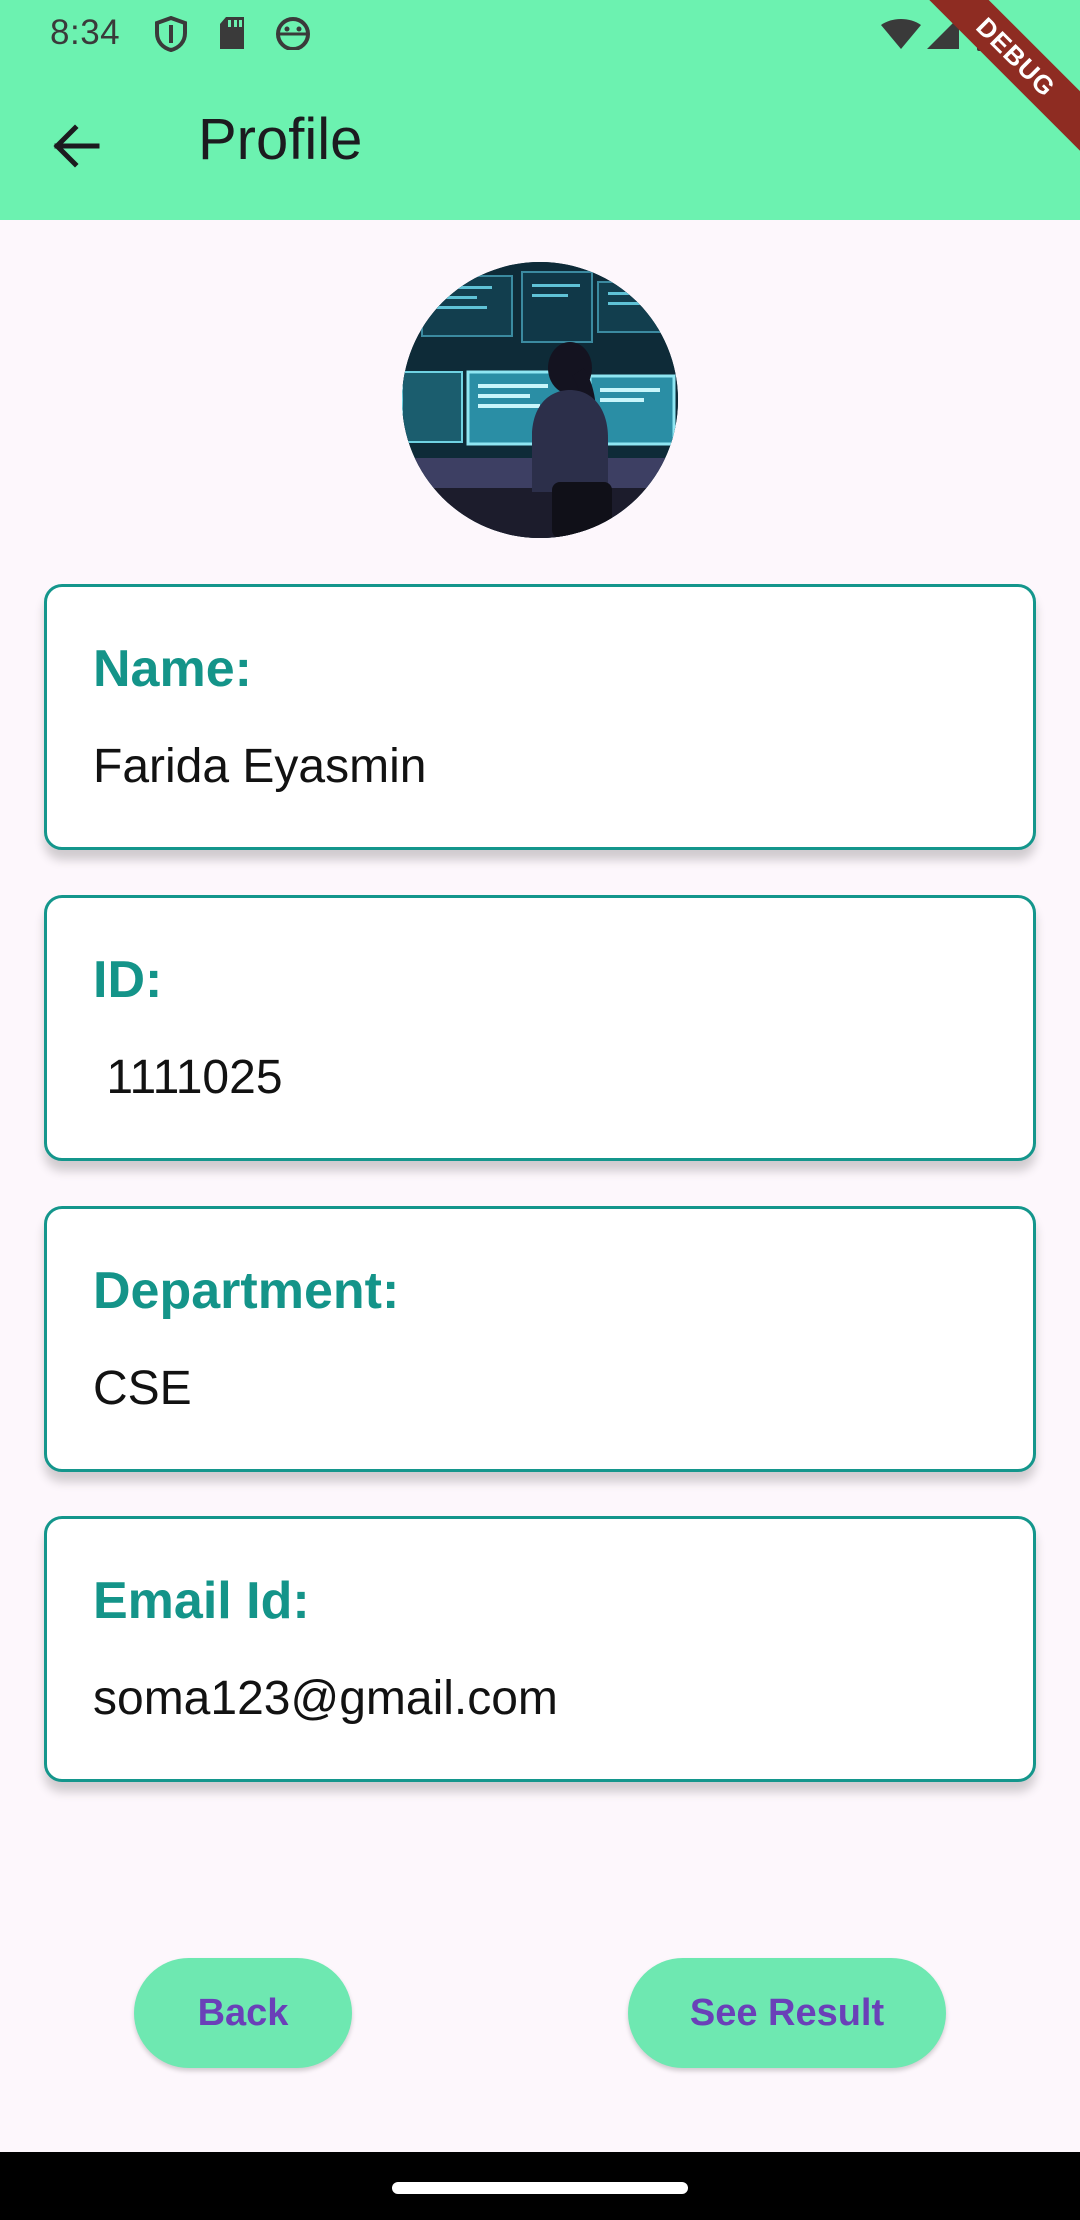 This screenshot has height=2220, width=1080. I want to click on id-value: 1111025, so click(188, 1077).